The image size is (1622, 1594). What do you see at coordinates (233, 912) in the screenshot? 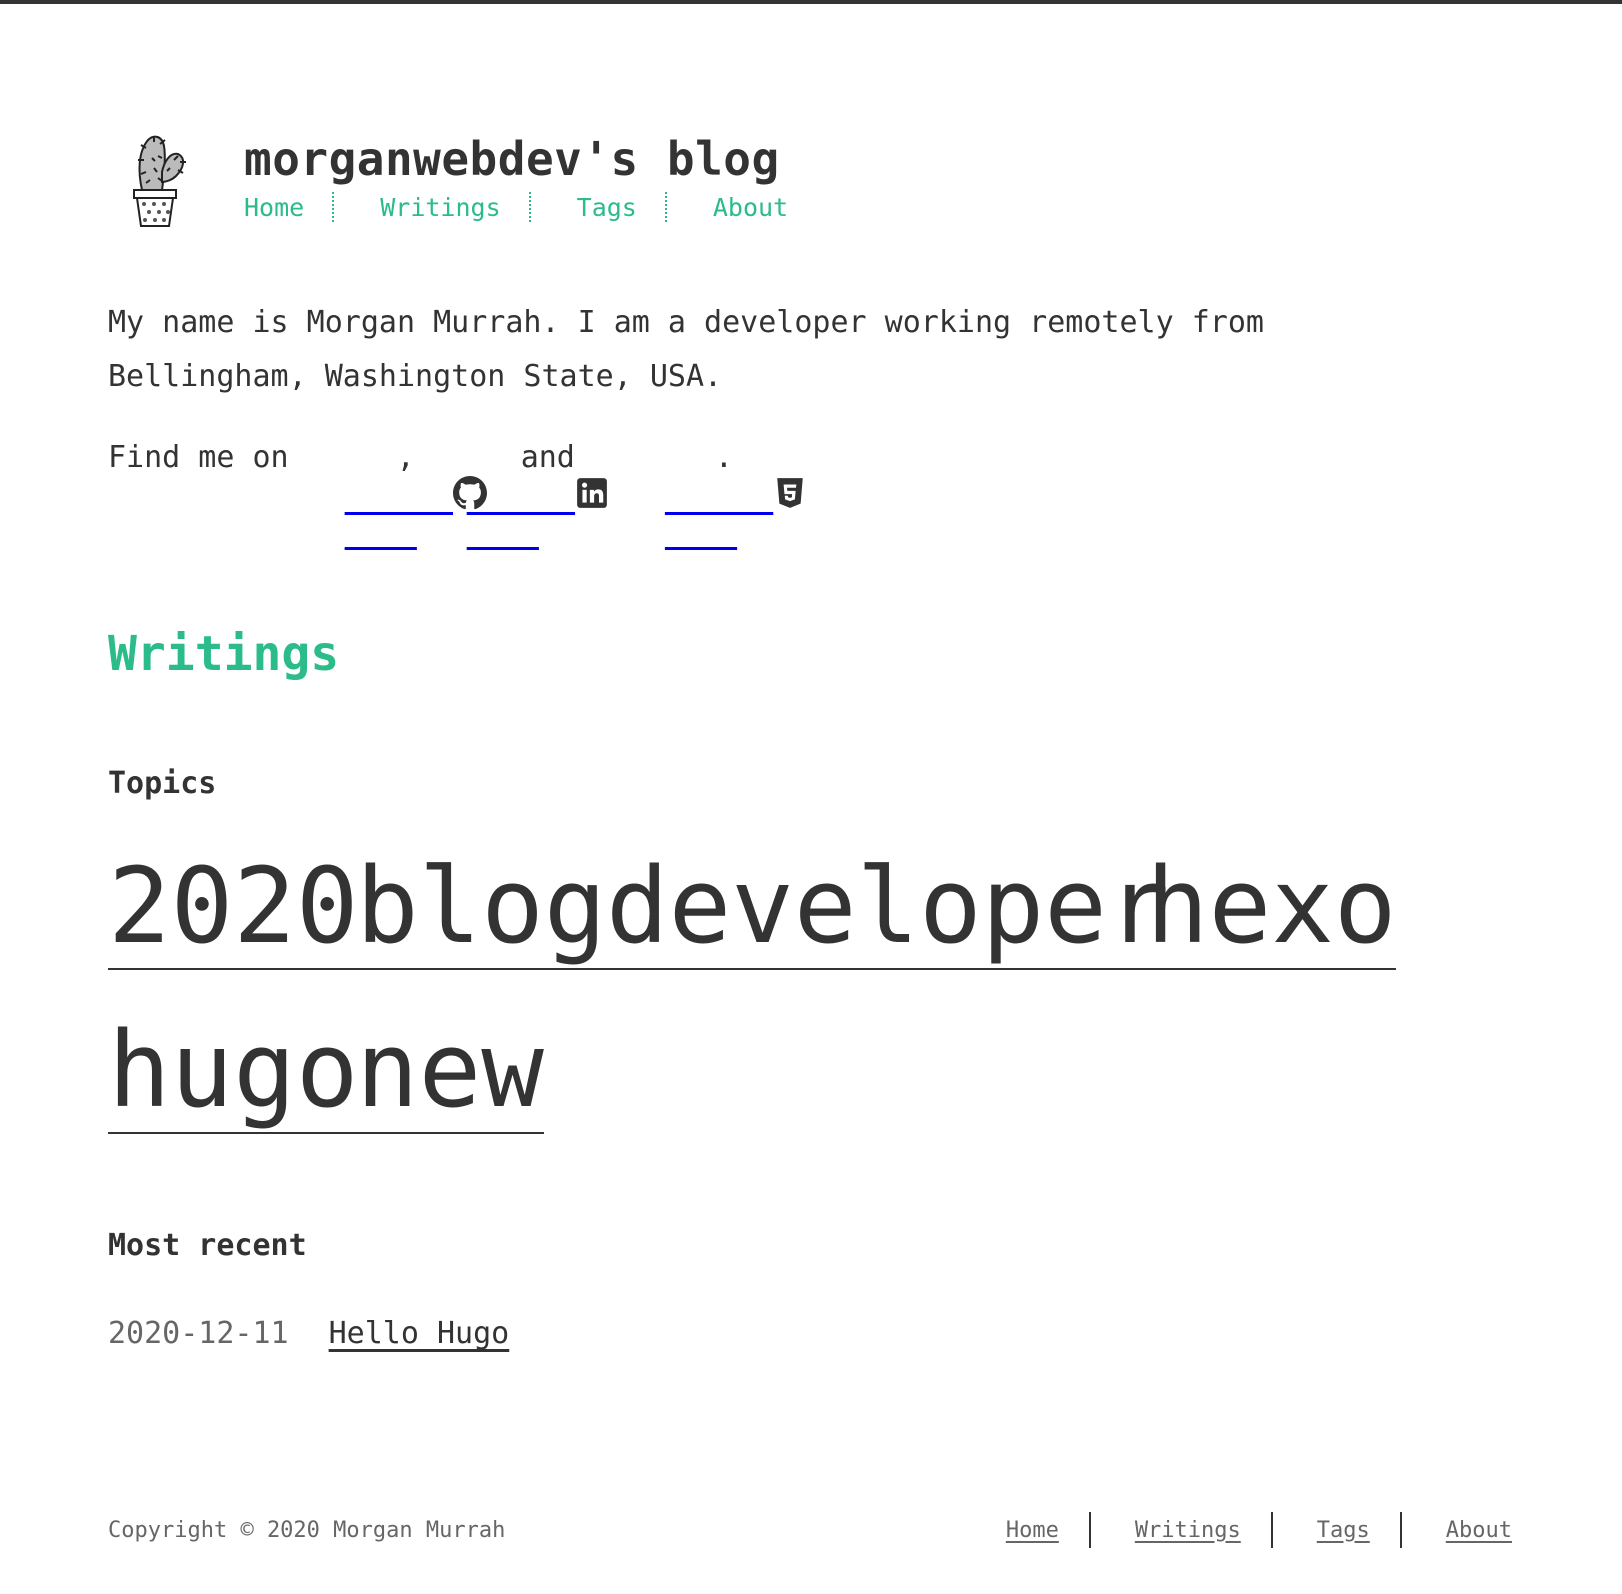
I see `tag-link-2020: 2020` at bounding box center [233, 912].